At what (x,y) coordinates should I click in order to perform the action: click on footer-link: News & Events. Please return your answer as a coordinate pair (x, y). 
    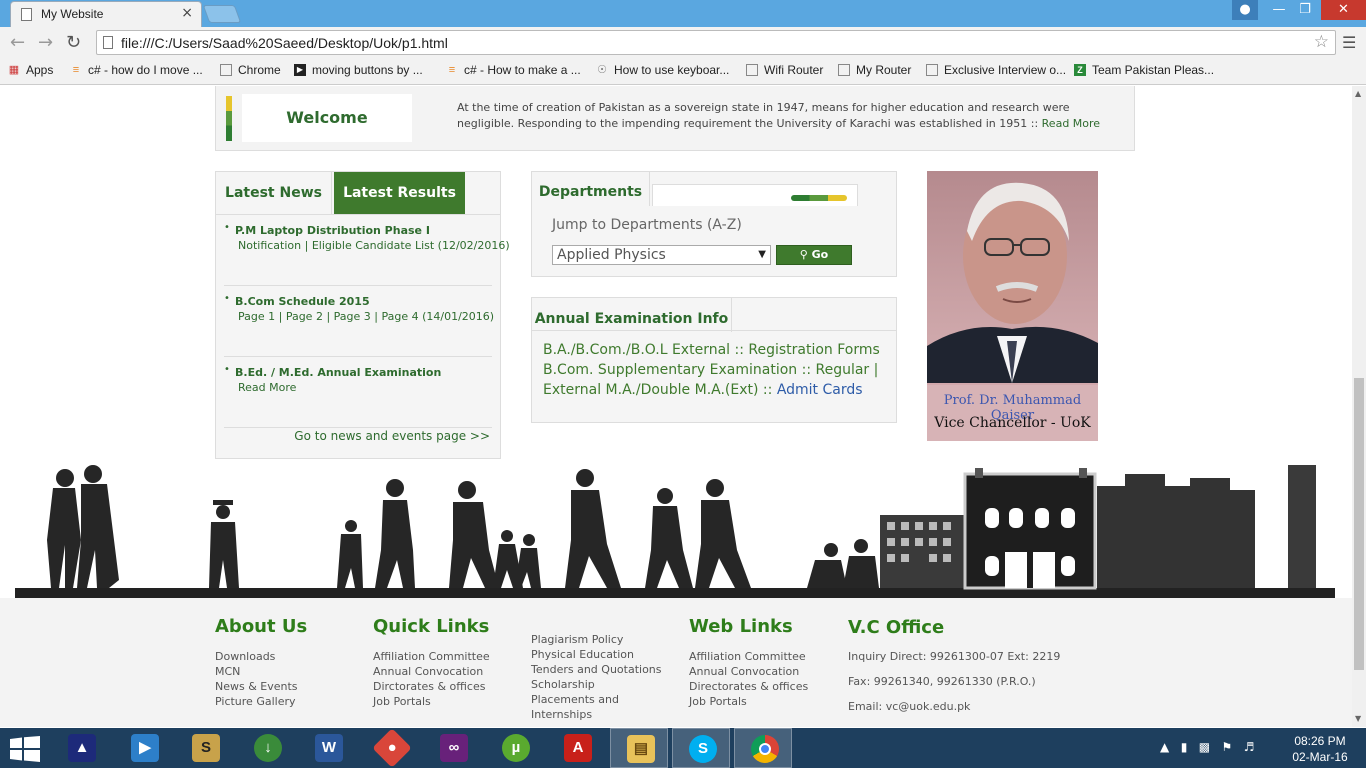
    Looking at the image, I should click on (256, 686).